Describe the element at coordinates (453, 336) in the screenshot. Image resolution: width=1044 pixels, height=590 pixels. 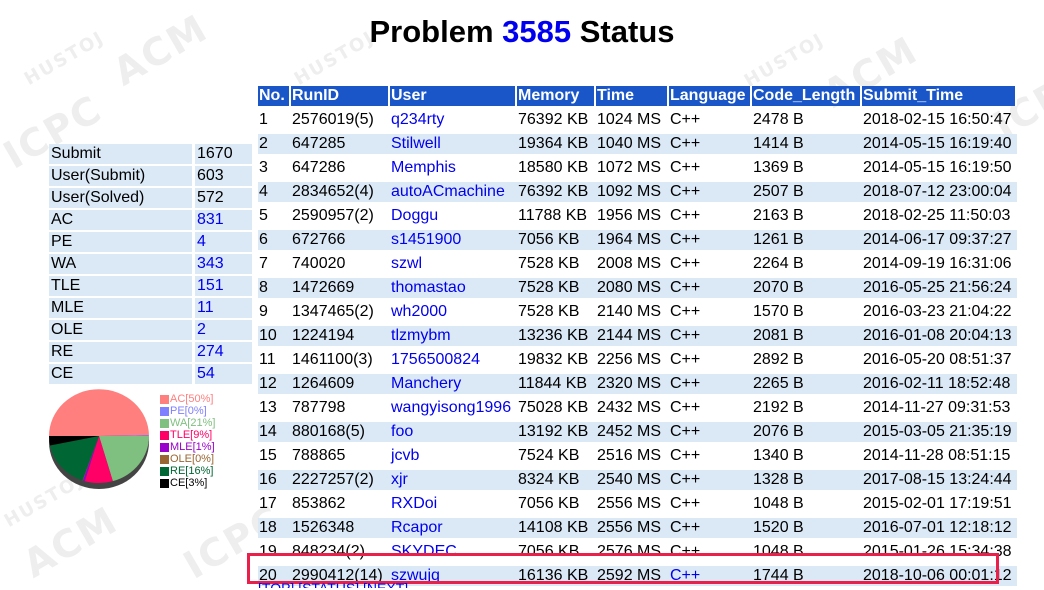
I see `cell-user: tlzmybm` at that location.